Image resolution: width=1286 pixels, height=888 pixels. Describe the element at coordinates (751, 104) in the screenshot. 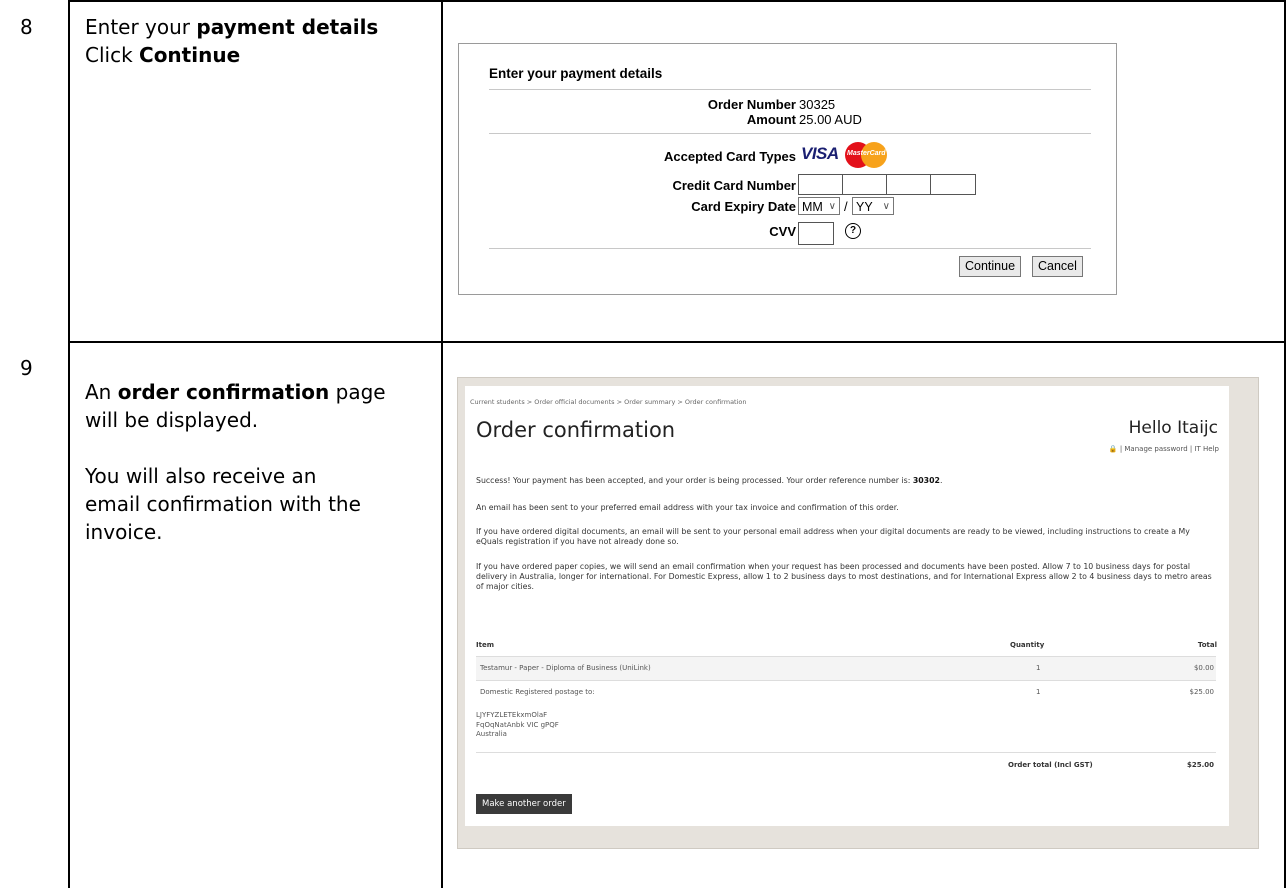

I see `order-number-label: Order Number` at that location.